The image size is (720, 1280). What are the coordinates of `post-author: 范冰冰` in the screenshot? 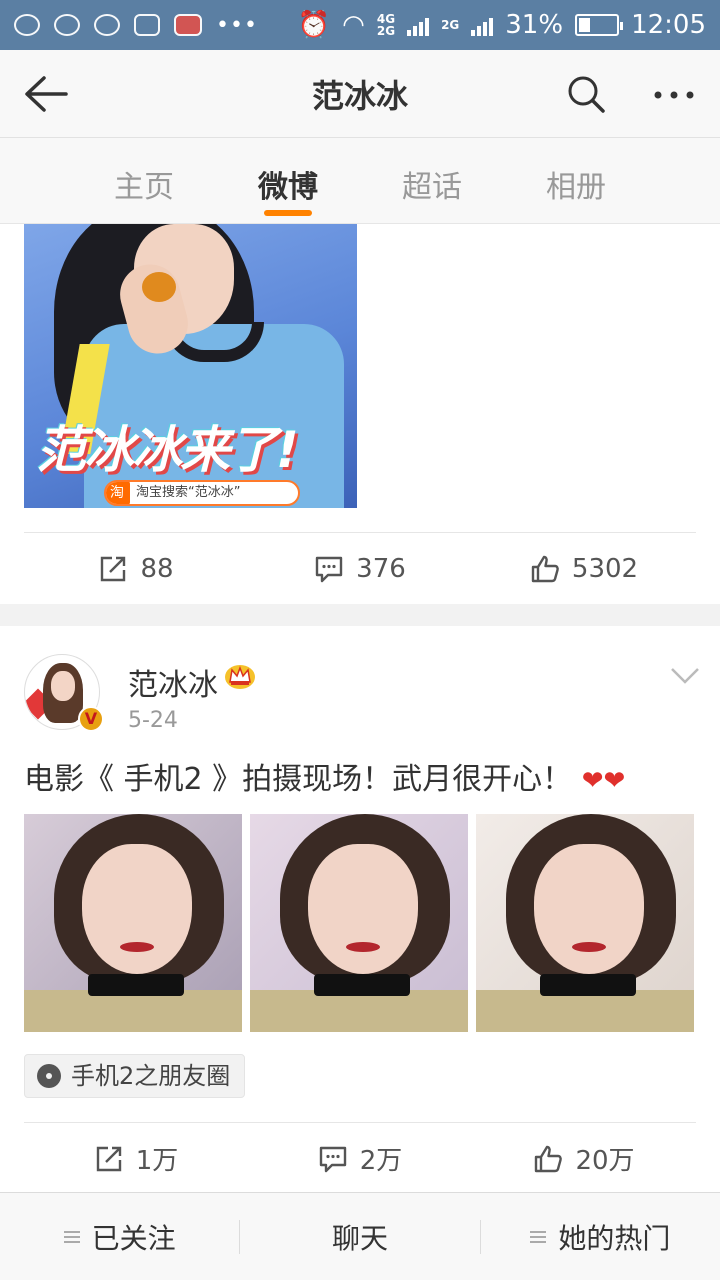 It's located at (173, 682).